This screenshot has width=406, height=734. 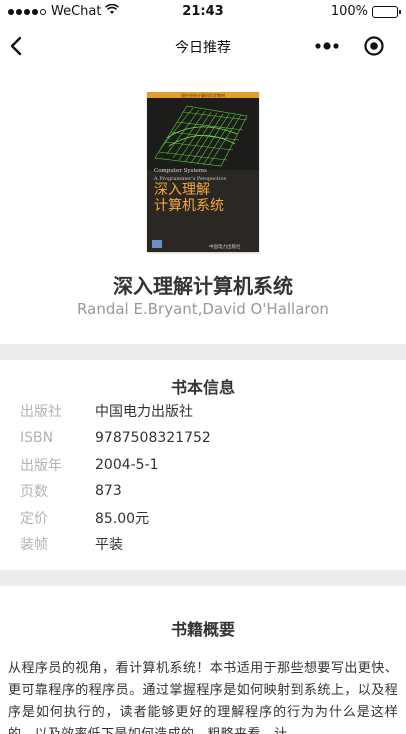 I want to click on cover-graphic, so click(x=203, y=134).